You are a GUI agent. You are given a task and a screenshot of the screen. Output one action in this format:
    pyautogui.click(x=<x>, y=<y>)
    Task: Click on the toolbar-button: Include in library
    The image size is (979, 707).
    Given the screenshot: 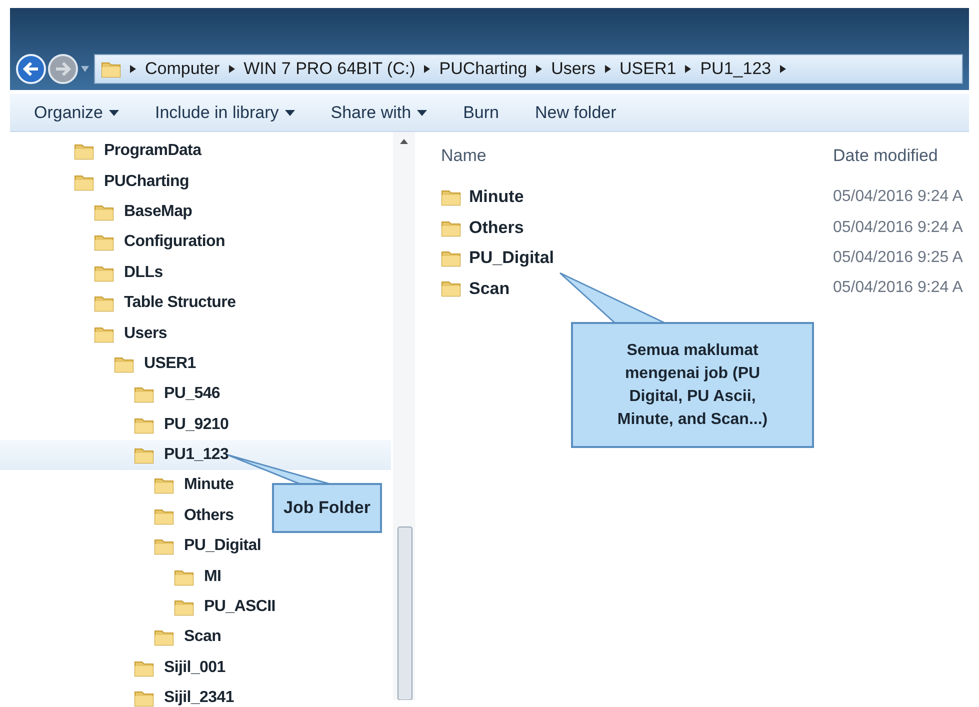 What is the action you would take?
    pyautogui.click(x=224, y=113)
    